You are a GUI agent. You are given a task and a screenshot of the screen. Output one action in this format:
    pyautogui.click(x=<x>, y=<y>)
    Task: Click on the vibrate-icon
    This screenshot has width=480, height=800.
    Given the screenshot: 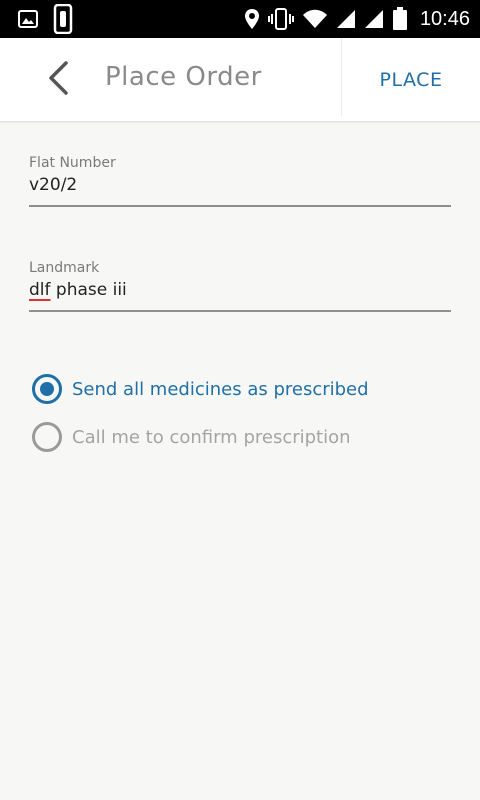 What is the action you would take?
    pyautogui.click(x=280, y=19)
    